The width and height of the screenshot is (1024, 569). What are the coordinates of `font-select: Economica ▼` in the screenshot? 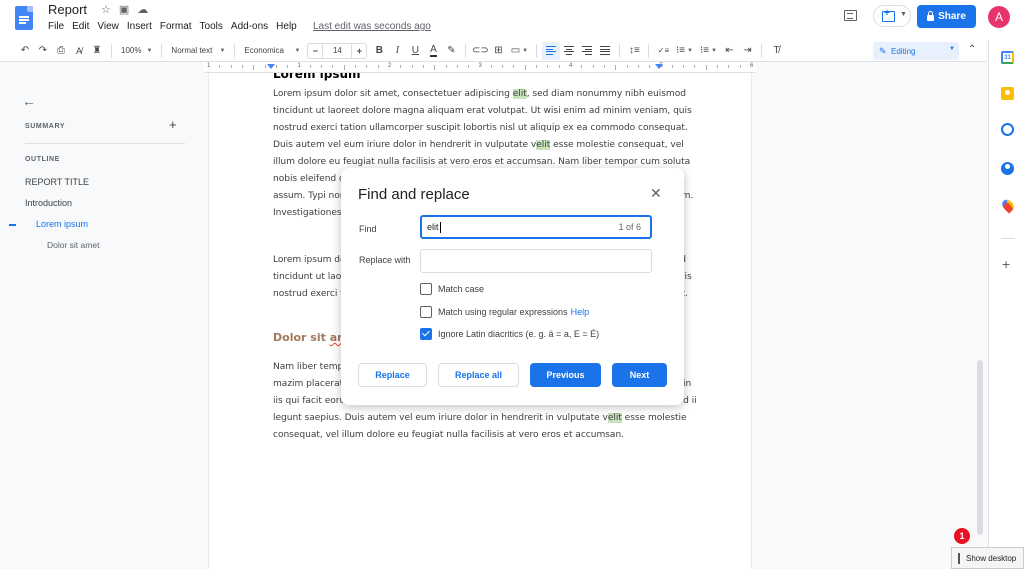 It's located at (272, 51).